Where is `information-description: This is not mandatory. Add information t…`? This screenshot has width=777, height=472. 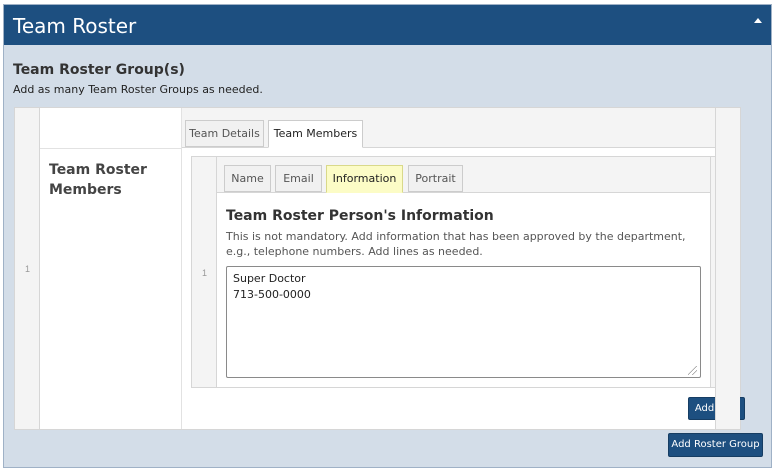
information-description: This is not mandatory. Add information t… is located at coordinates (456, 244).